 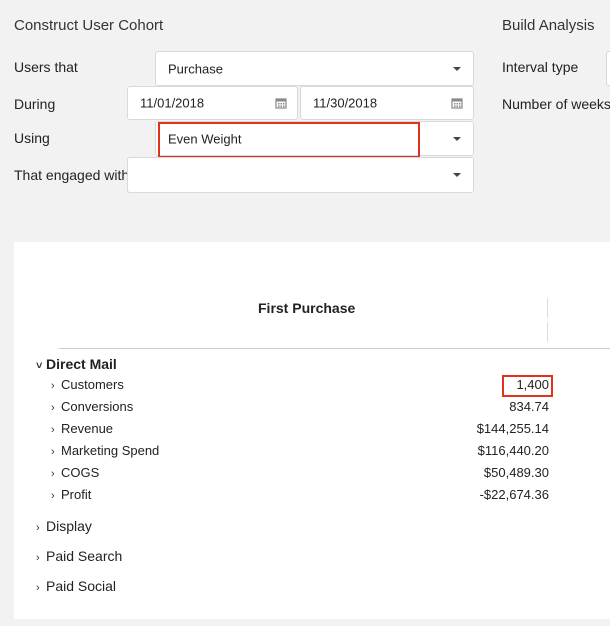 What do you see at coordinates (556, 104) in the screenshot?
I see `number-of-weeks-label: Number of weeks` at bounding box center [556, 104].